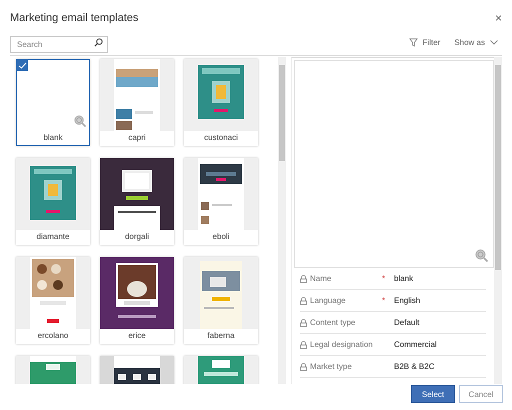  Describe the element at coordinates (414, 366) in the screenshot. I see `field-value: B2B & B2C` at that location.